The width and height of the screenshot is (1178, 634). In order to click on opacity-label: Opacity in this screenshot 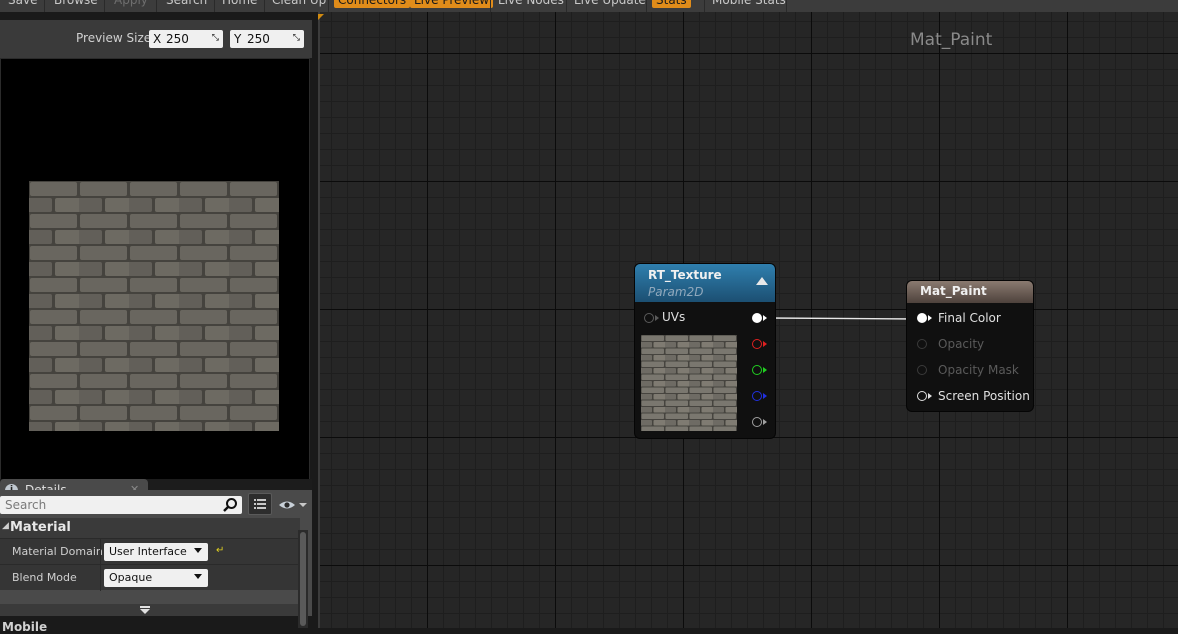, I will do `click(961, 344)`.